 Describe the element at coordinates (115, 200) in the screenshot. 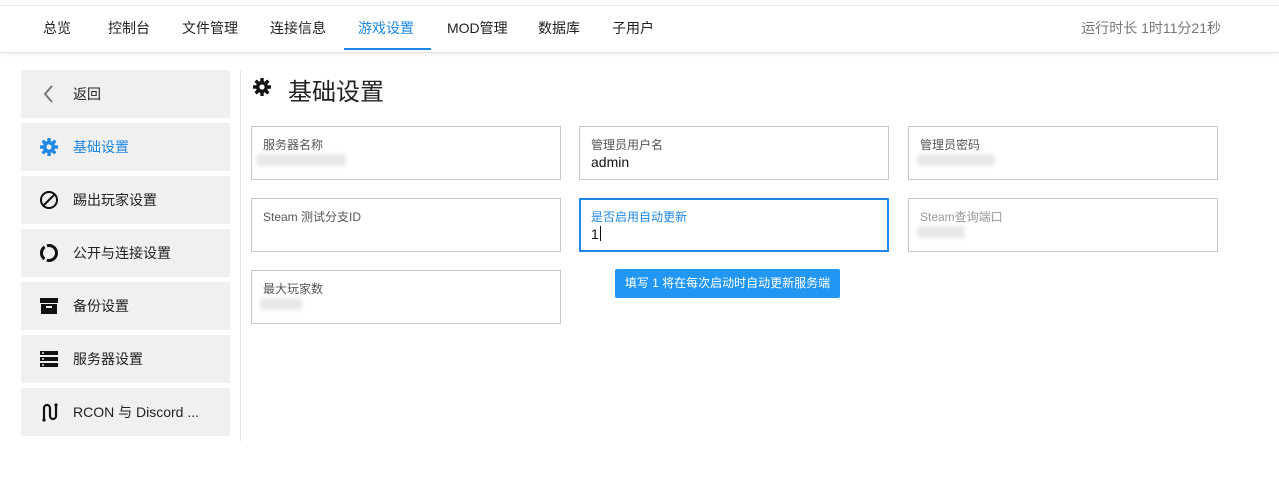

I see `sidebar-item-label: 踢出玩家设置` at that location.